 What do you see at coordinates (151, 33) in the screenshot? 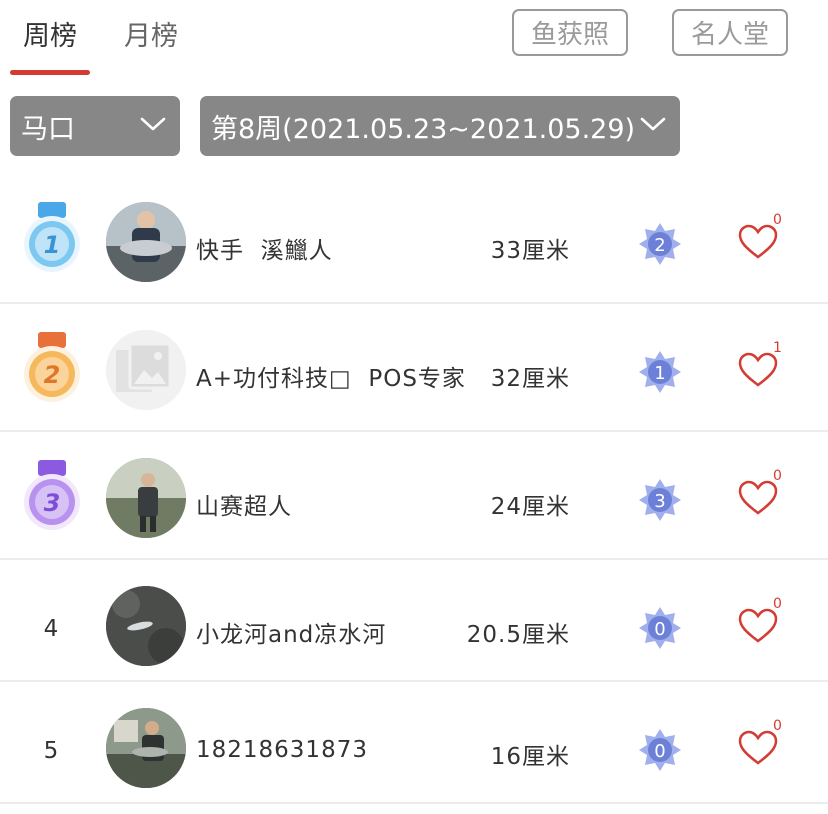
I see `tab-month: 月榜` at bounding box center [151, 33].